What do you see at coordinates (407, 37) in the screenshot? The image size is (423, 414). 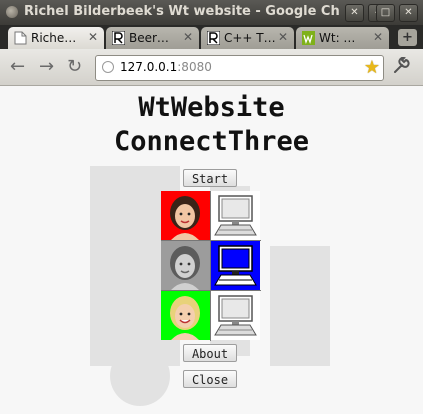 I see `new-tab-button: +` at bounding box center [407, 37].